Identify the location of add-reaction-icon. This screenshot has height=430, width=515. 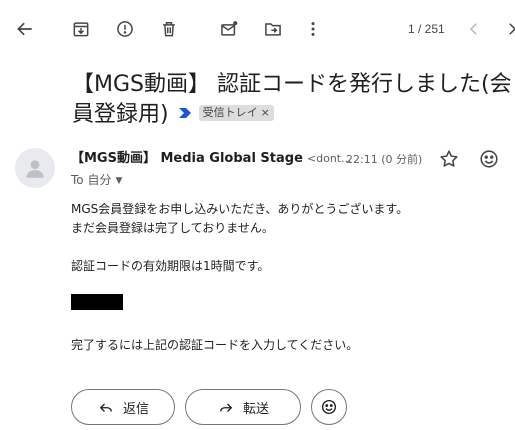
(489, 159).